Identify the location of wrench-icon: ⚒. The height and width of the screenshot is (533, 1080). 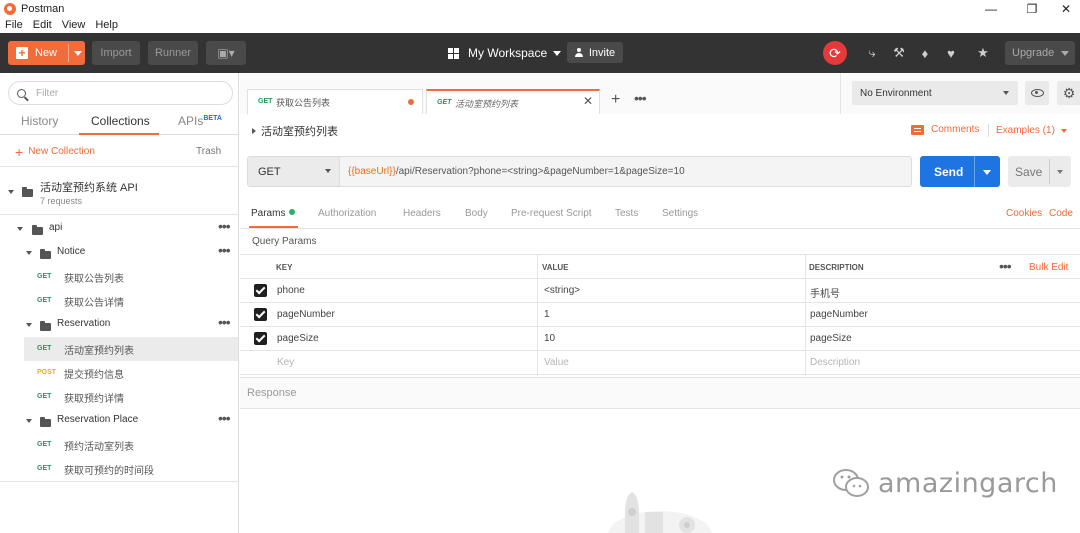
(899, 53).